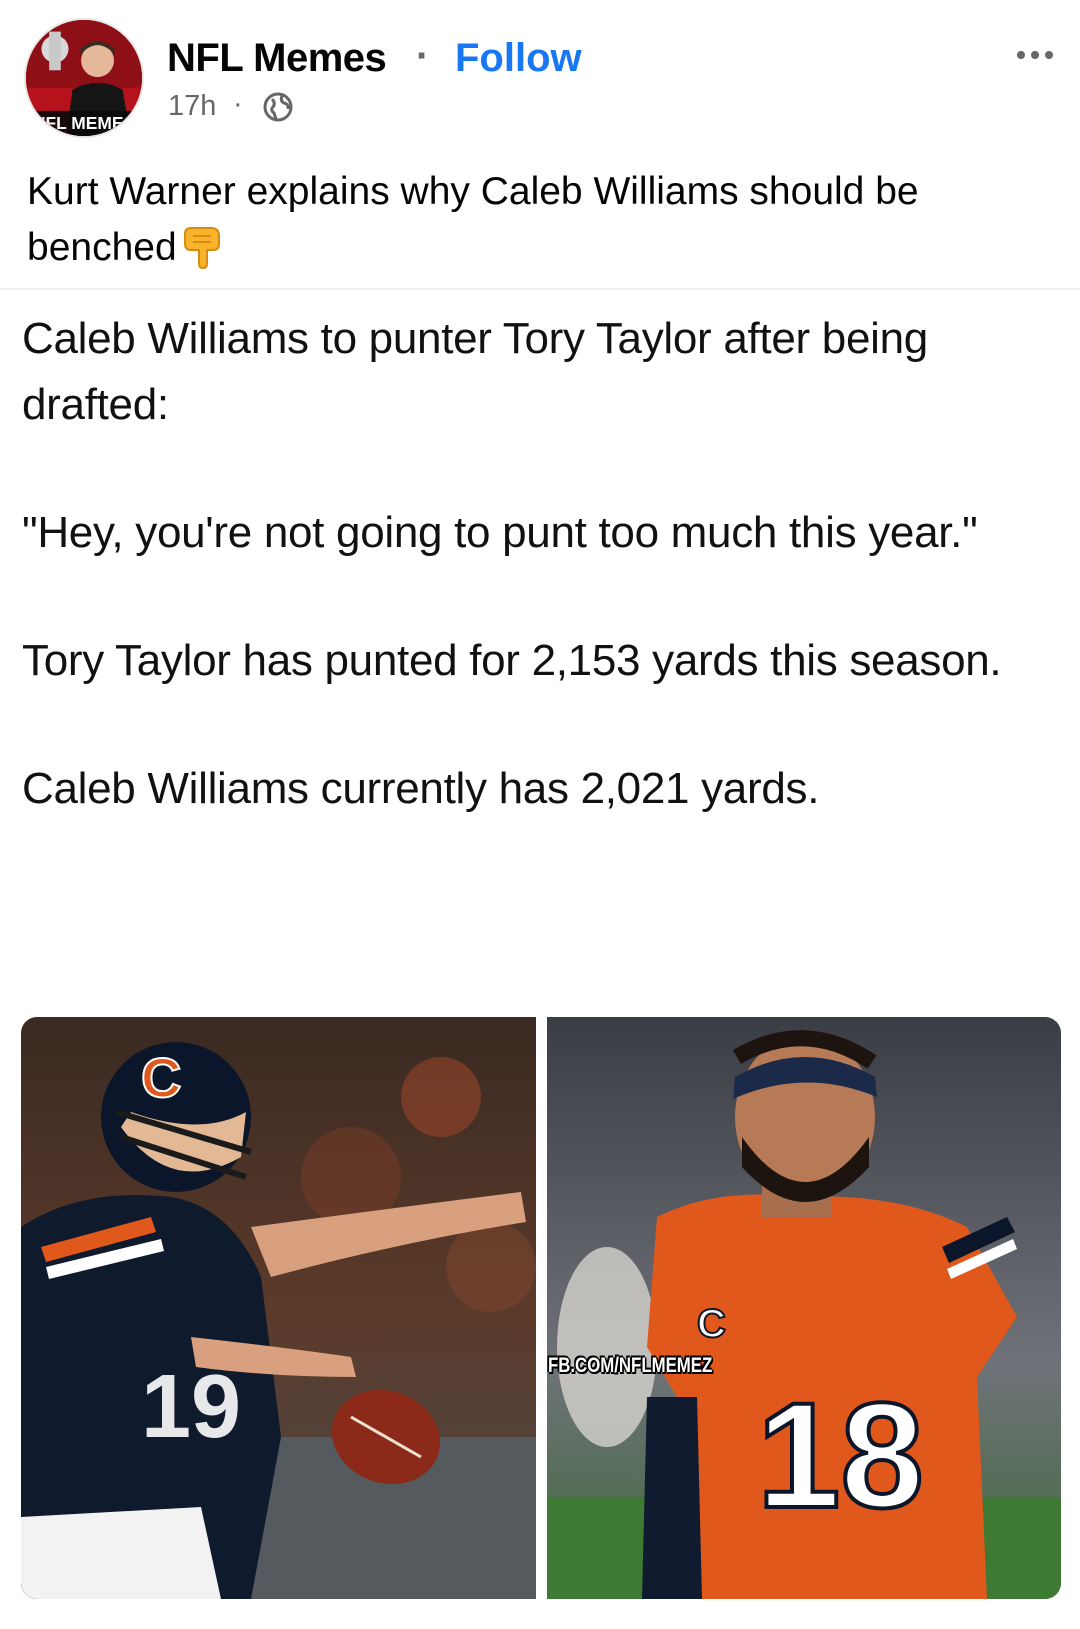 Image resolution: width=1080 pixels, height=1629 pixels. What do you see at coordinates (630, 1365) in the screenshot?
I see `image-watermark: FB.COM/NFLMEMEZ` at bounding box center [630, 1365].